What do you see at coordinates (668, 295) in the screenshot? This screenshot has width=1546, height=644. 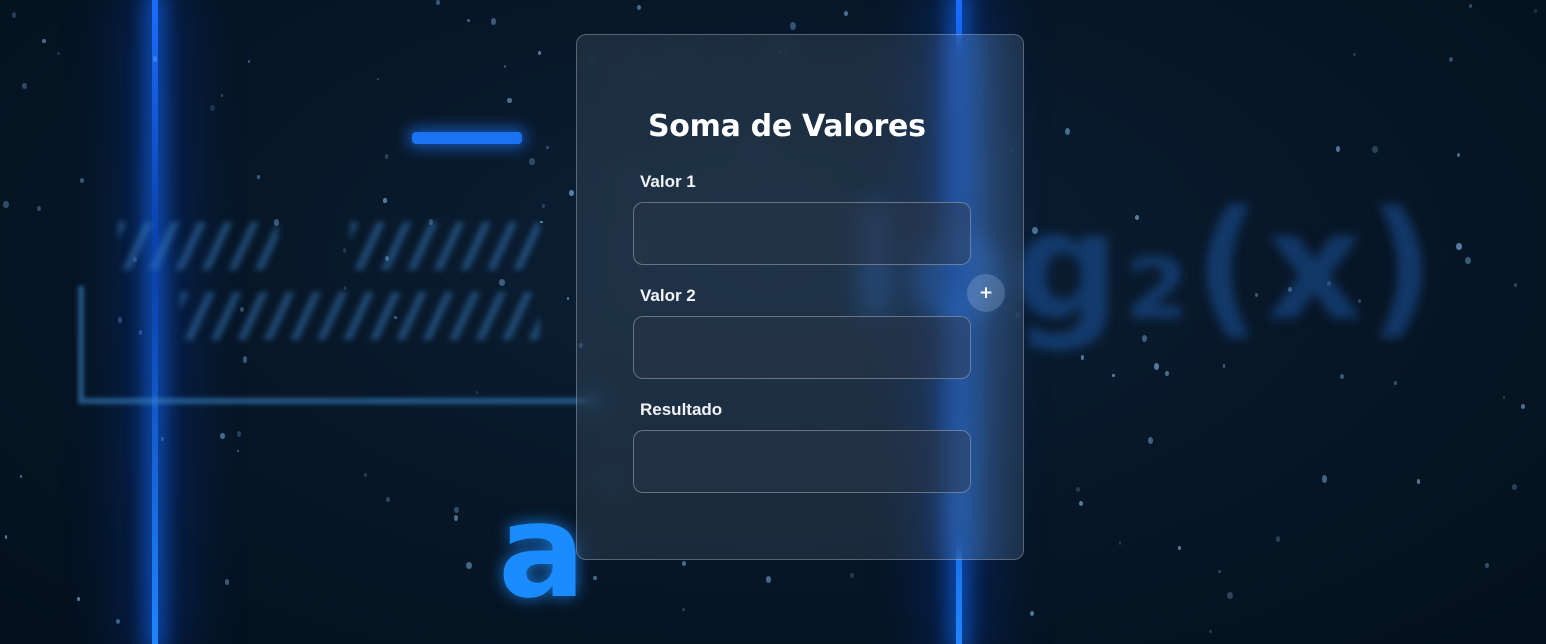 I see `value2-label: Valor 2` at bounding box center [668, 295].